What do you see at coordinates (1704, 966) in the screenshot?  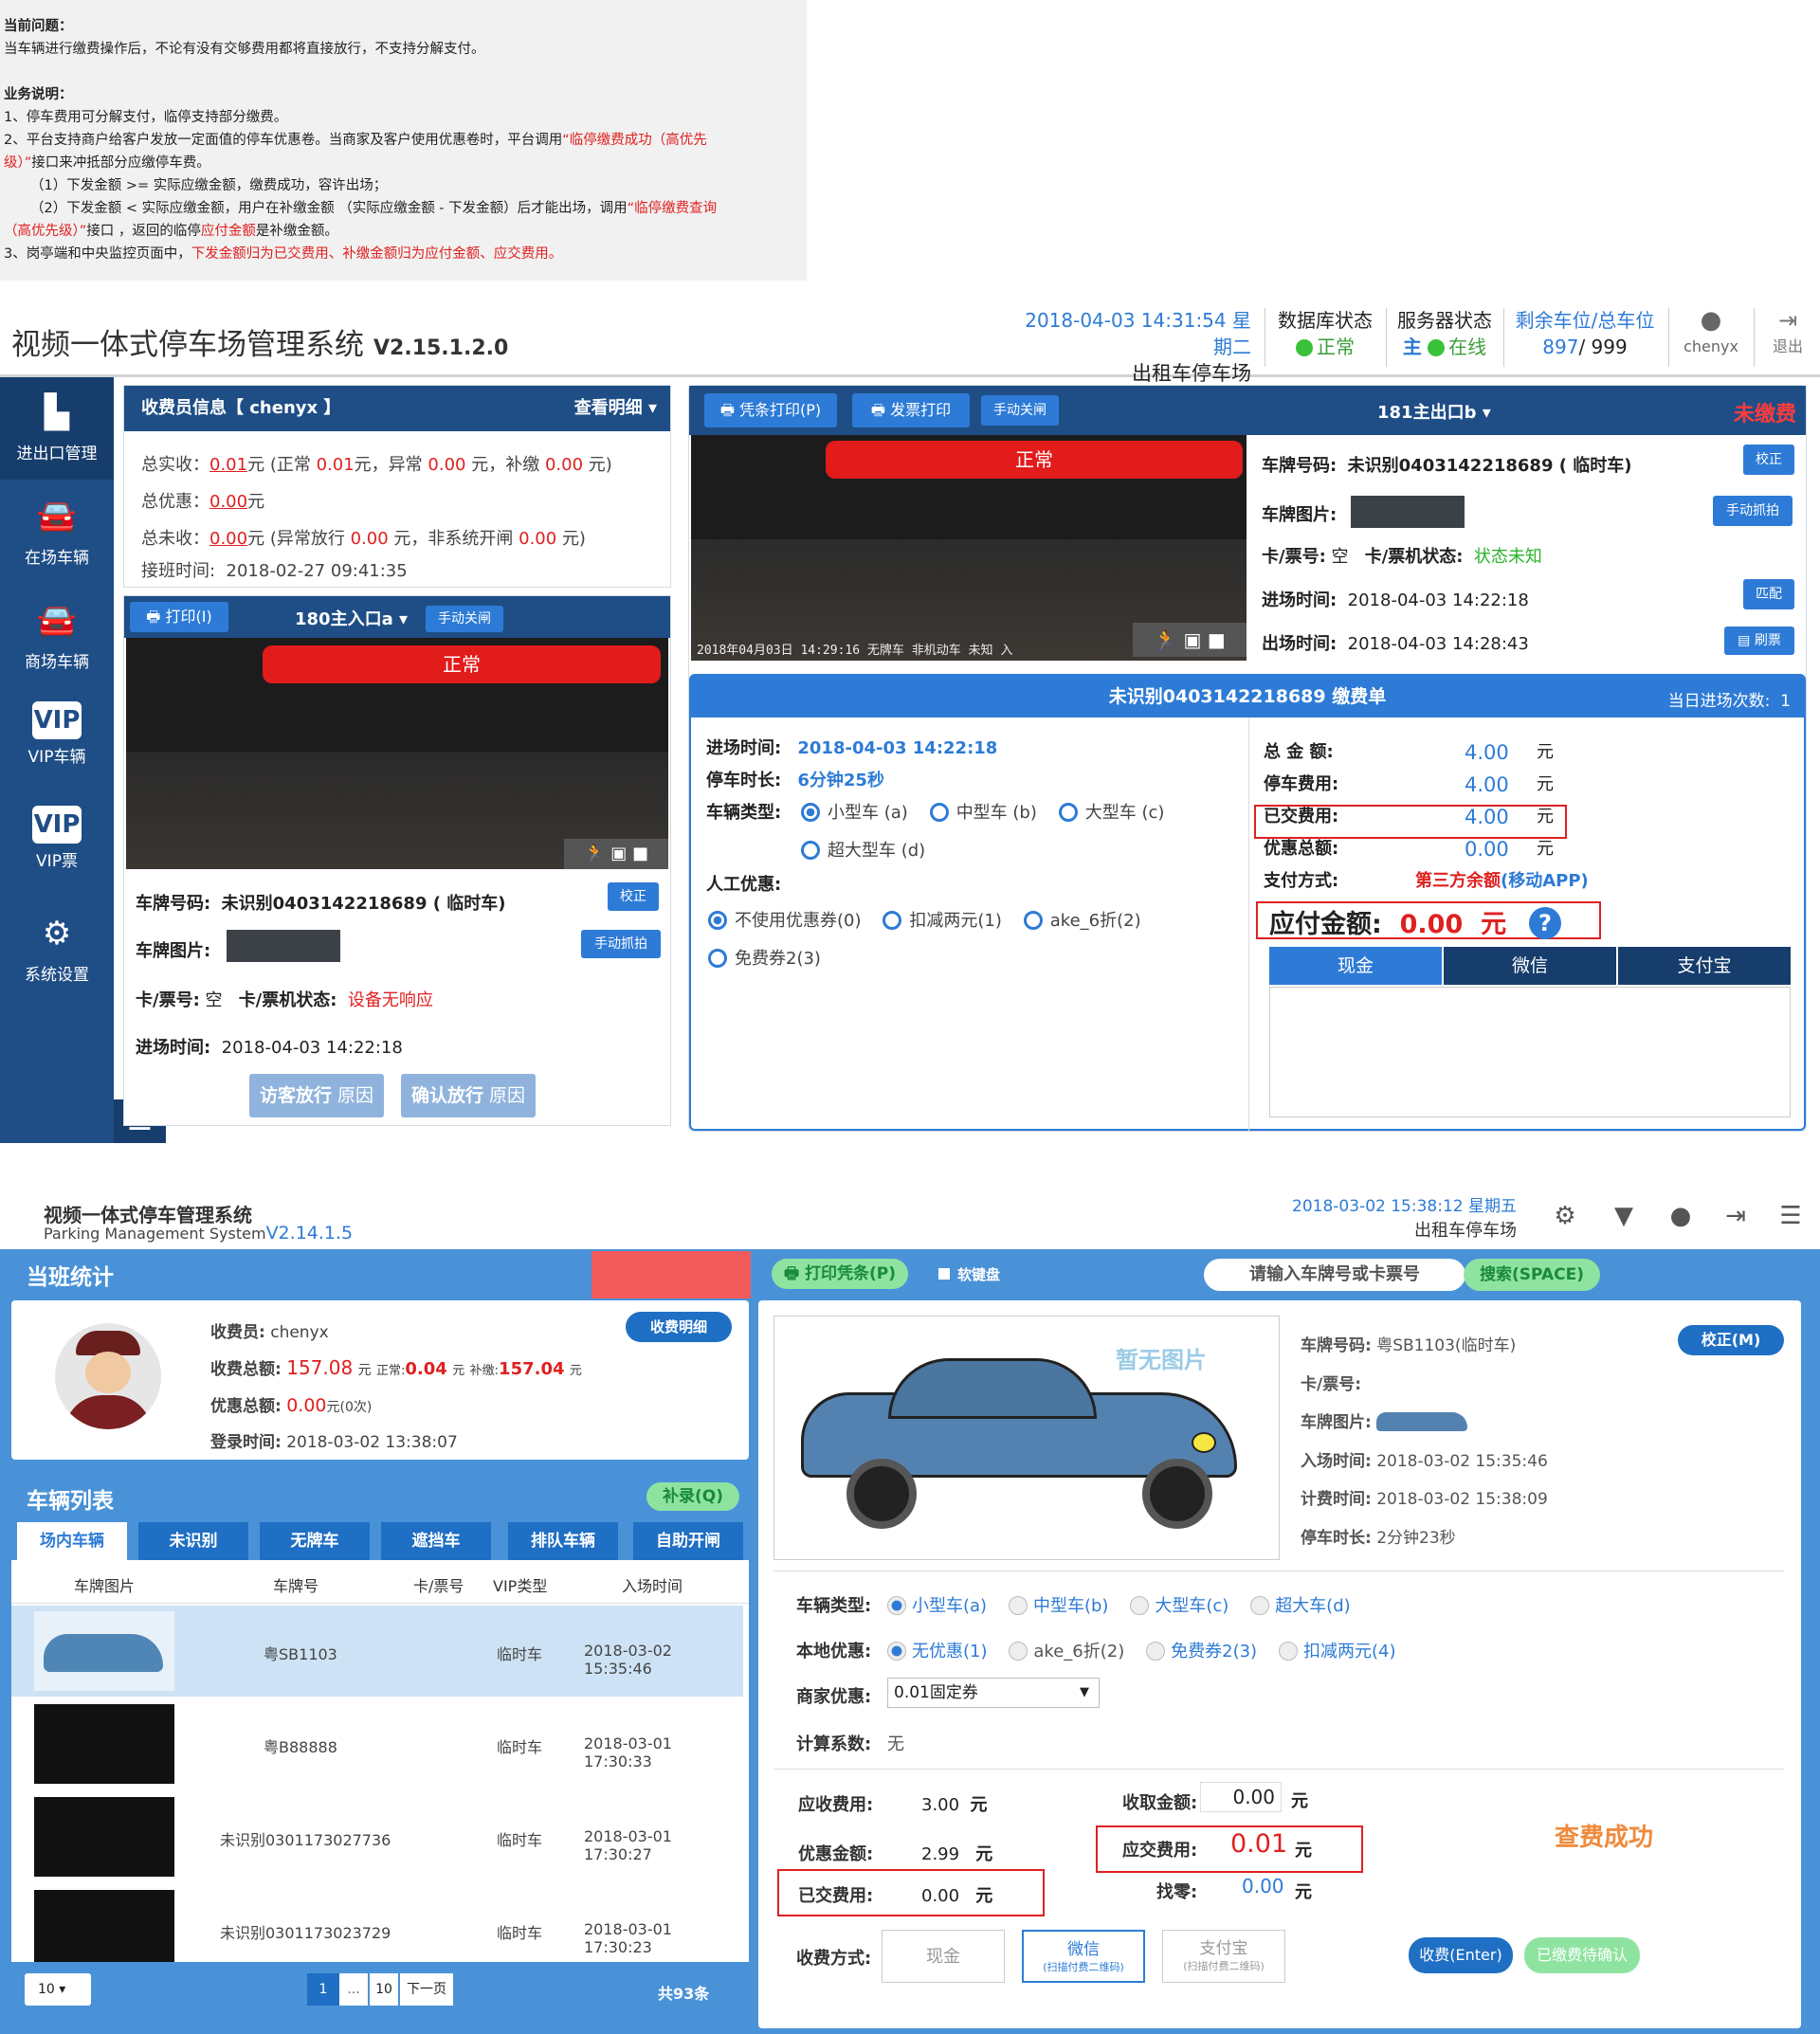 I see `tab-alipay: 支付宝` at bounding box center [1704, 966].